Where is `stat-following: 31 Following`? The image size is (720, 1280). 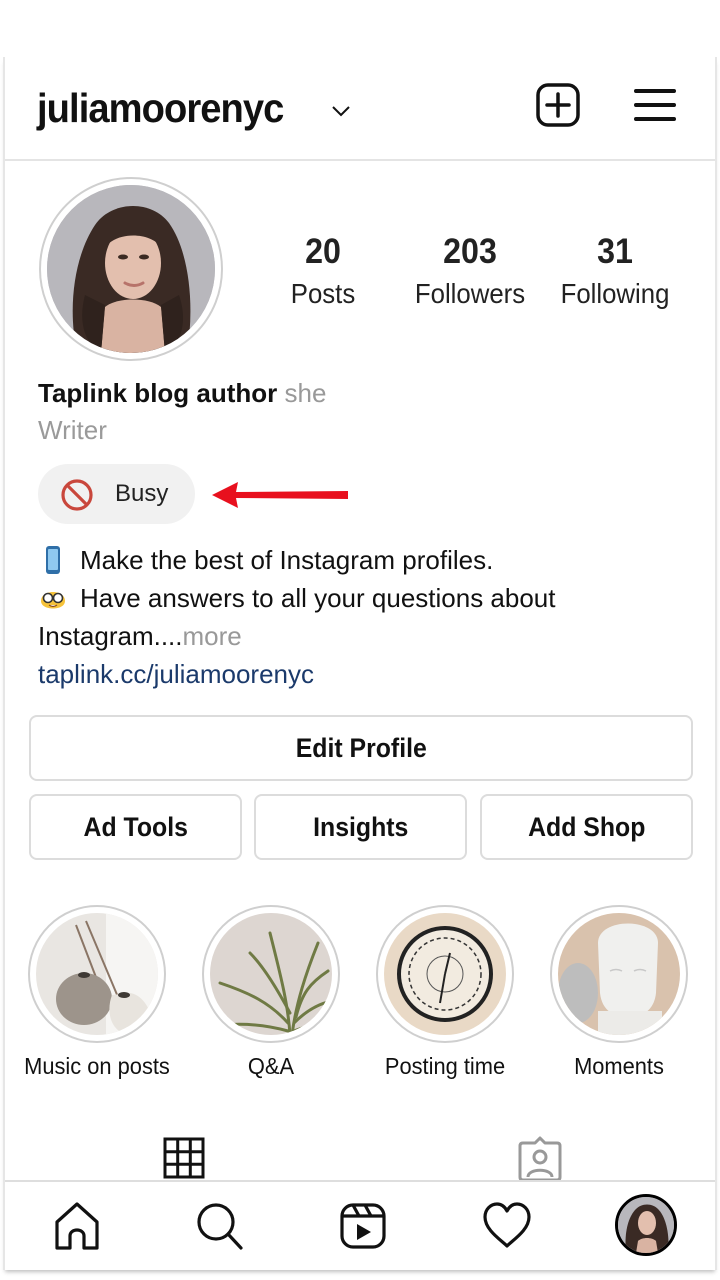 stat-following: 31 Following is located at coordinates (615, 271).